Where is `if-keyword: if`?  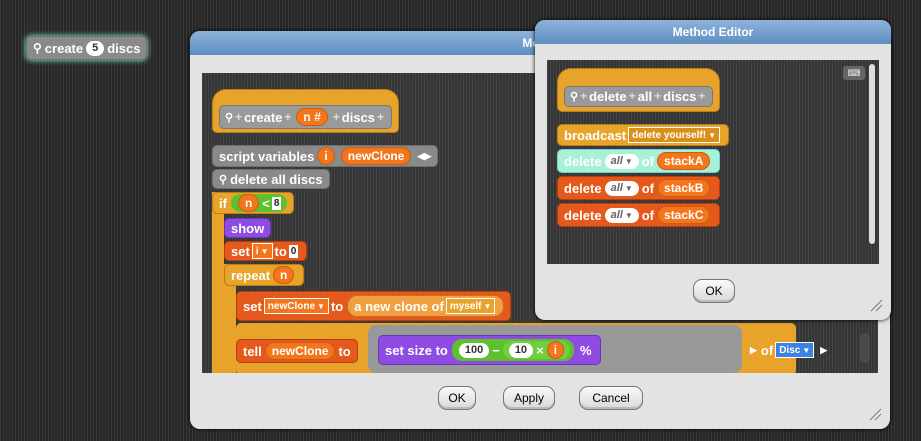
if-keyword: if is located at coordinates (223, 203).